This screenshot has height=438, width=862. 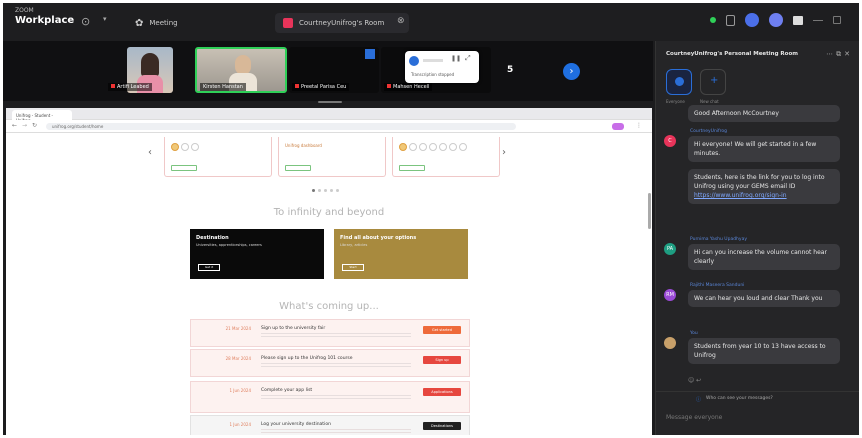 What do you see at coordinates (848, 54) in the screenshot?
I see `close-icon: ✕` at bounding box center [848, 54].